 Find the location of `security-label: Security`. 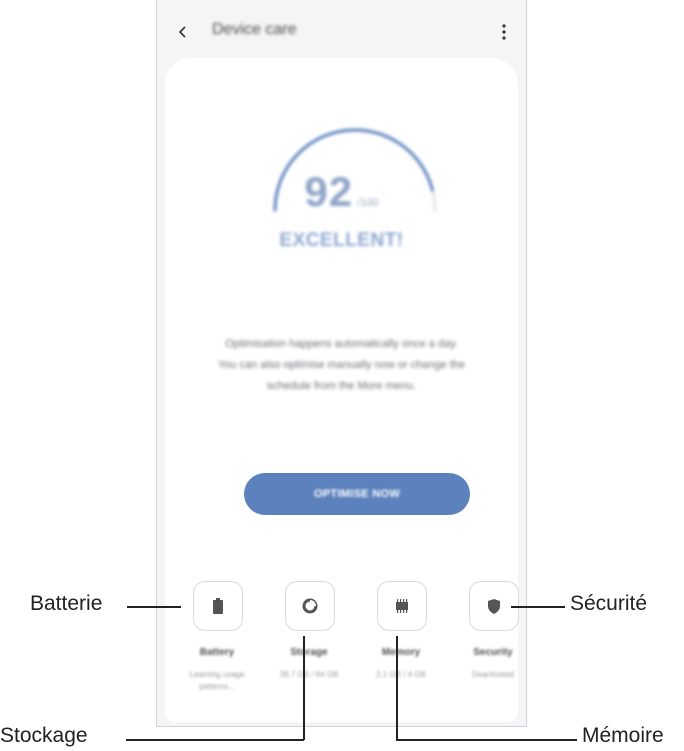

security-label: Security is located at coordinates (493, 652).